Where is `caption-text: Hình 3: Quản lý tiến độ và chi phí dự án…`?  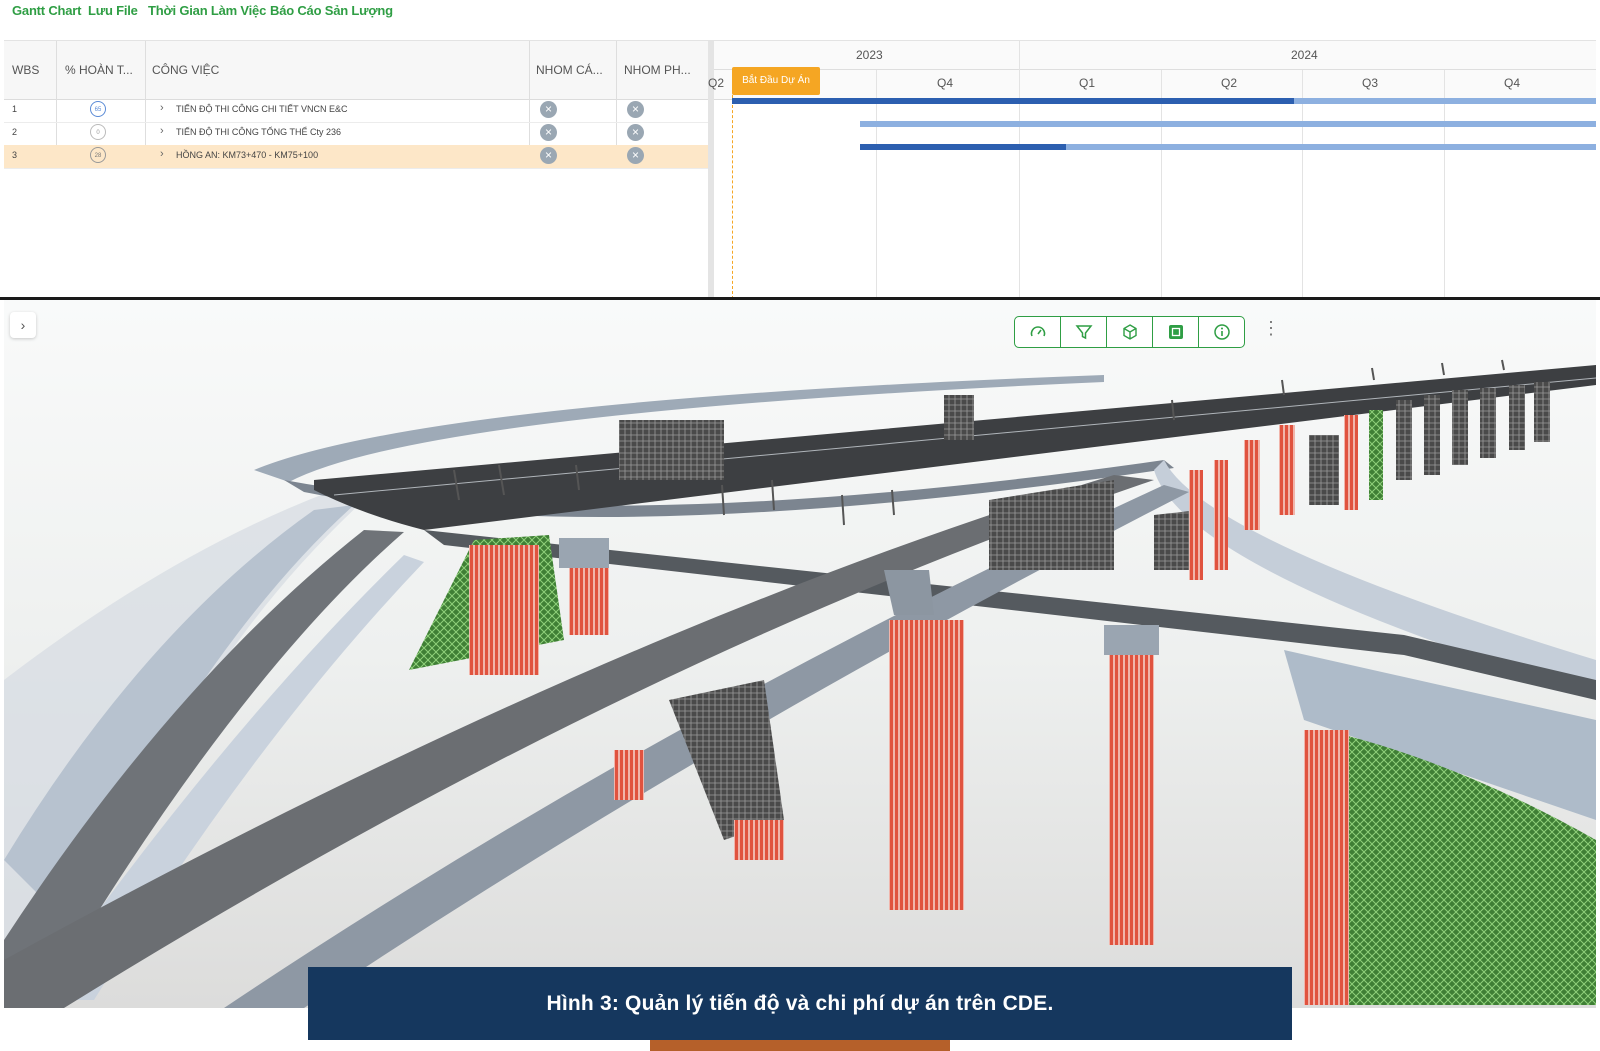
caption-text: Hình 3: Quản lý tiến độ và chi phí dự án… is located at coordinates (800, 1003).